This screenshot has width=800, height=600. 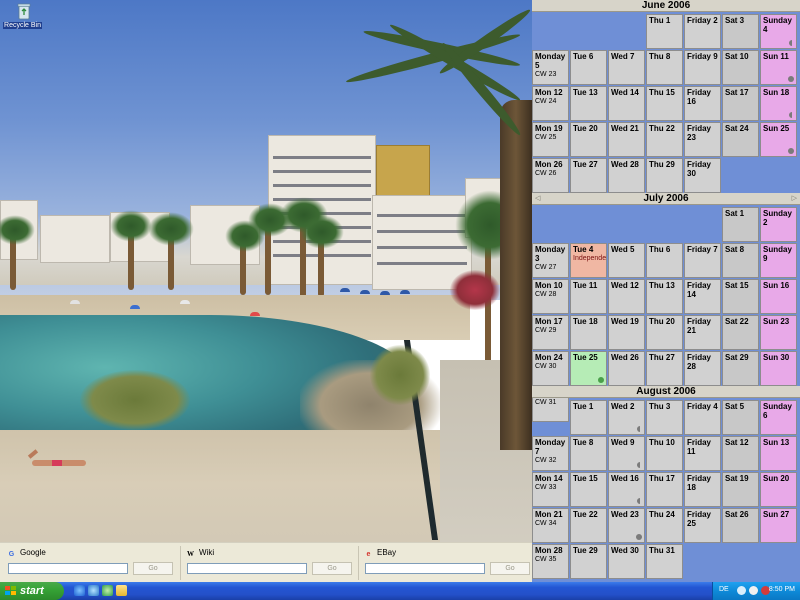 I want to click on calendar-day-cell: Sun 25, so click(x=778, y=139).